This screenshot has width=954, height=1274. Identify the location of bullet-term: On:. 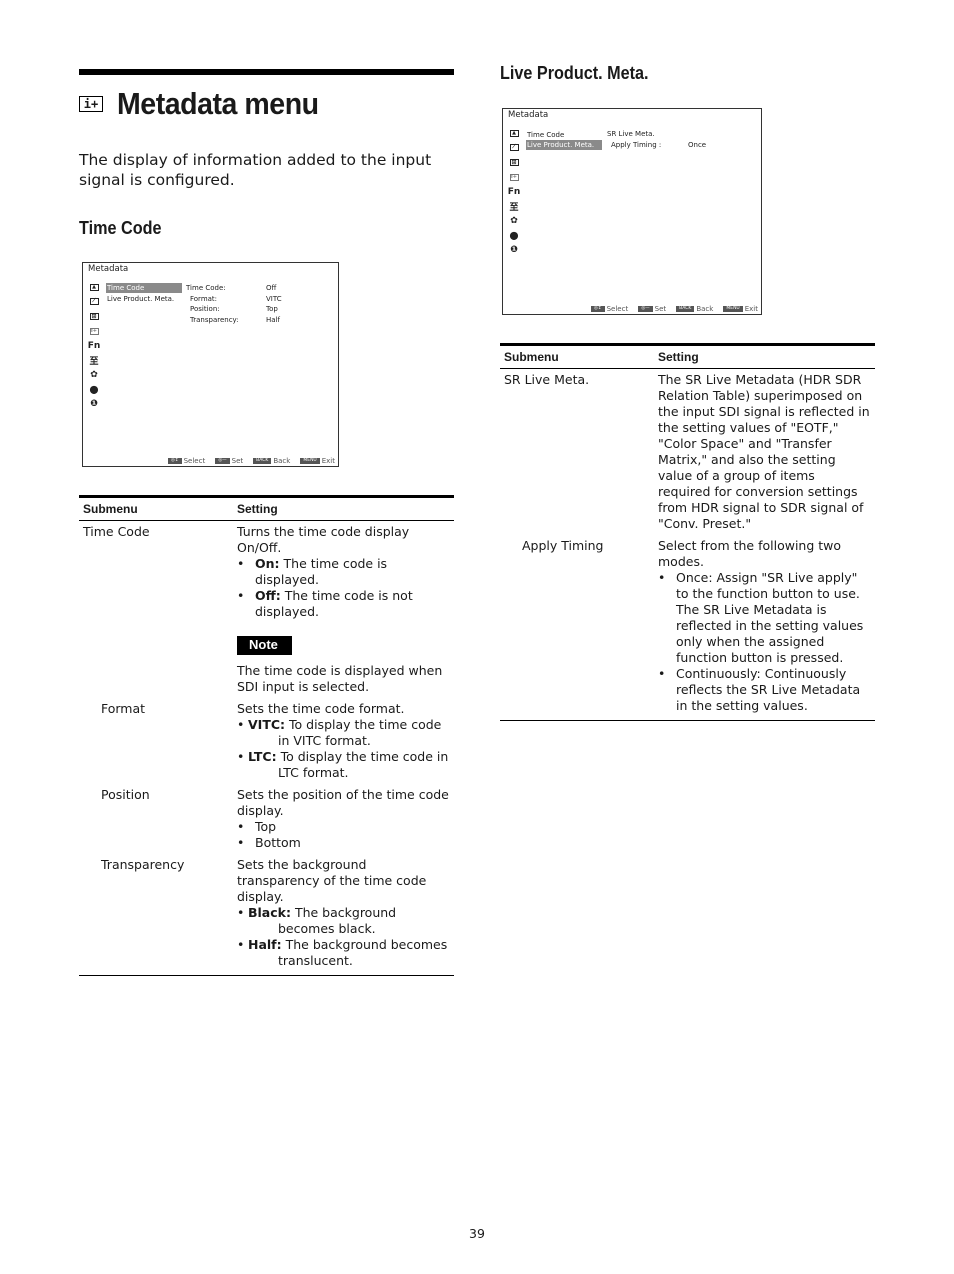
(267, 563).